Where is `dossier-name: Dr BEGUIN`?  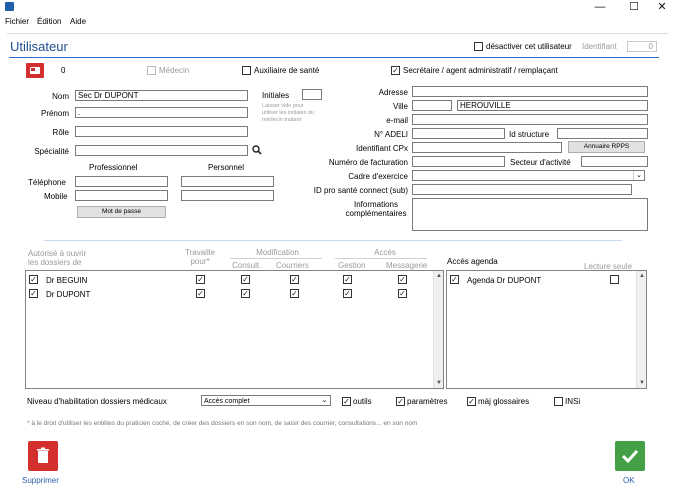
dossier-name: Dr BEGUIN is located at coordinates (67, 280).